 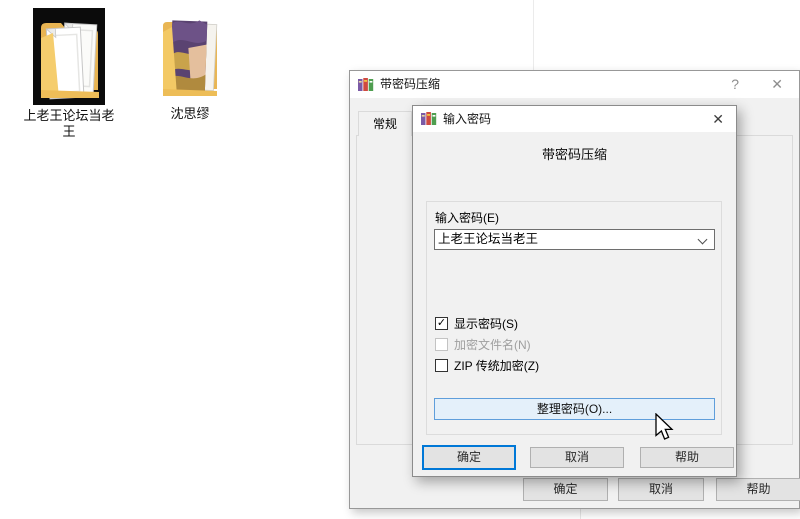 I want to click on zip-legacy-label: ZIP 传统加密(Z), so click(x=497, y=365).